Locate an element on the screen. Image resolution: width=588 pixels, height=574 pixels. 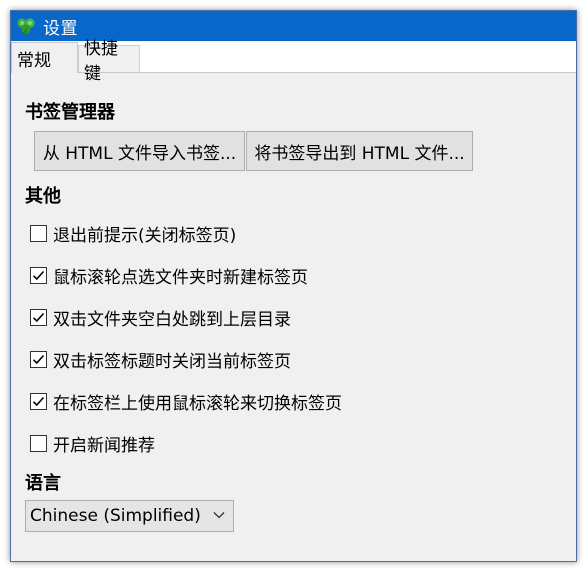
tab-general: 常规 is located at coordinates (44, 57).